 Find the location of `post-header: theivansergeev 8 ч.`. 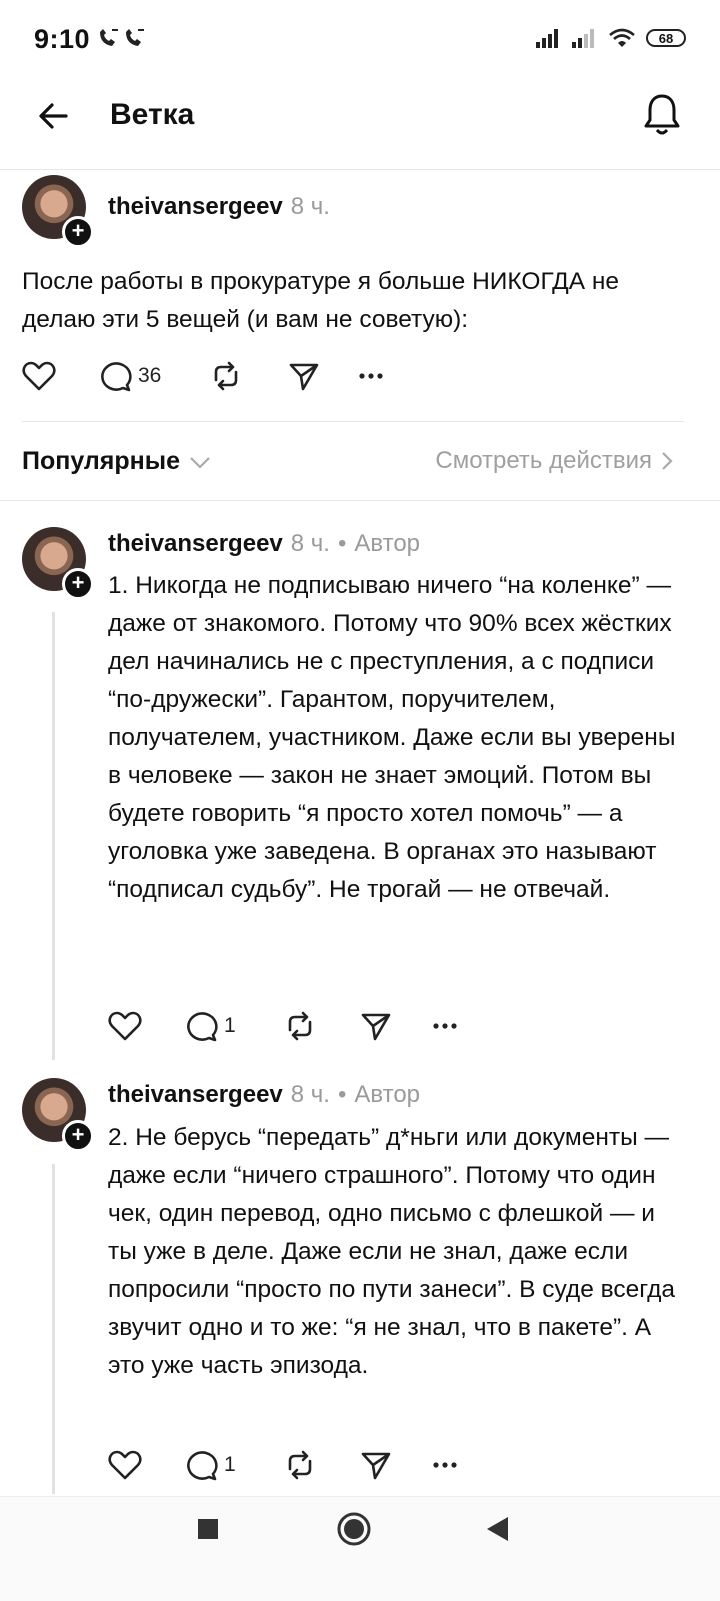

post-header: theivansergeev 8 ч. is located at coordinates (219, 207).